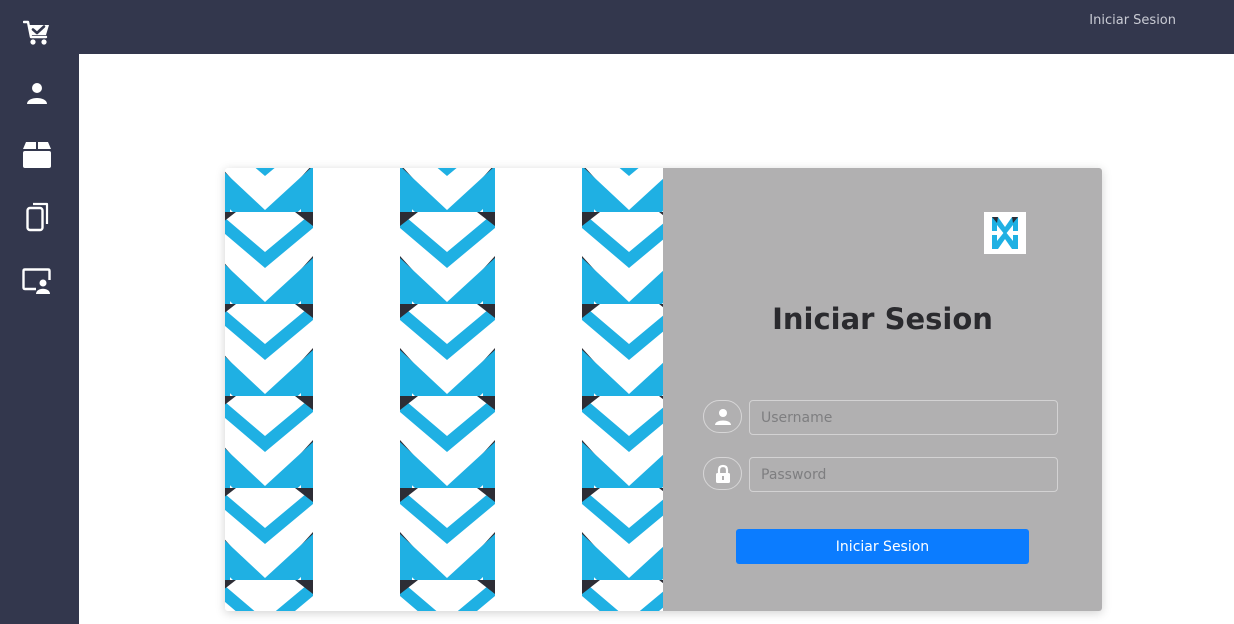 The image size is (1234, 624). I want to click on sidebar-item-cart, so click(36, 33).